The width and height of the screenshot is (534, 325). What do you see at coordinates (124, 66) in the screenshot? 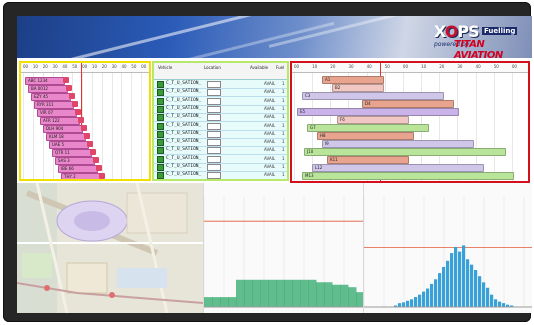
I see `tick-label: 40` at bounding box center [124, 66].